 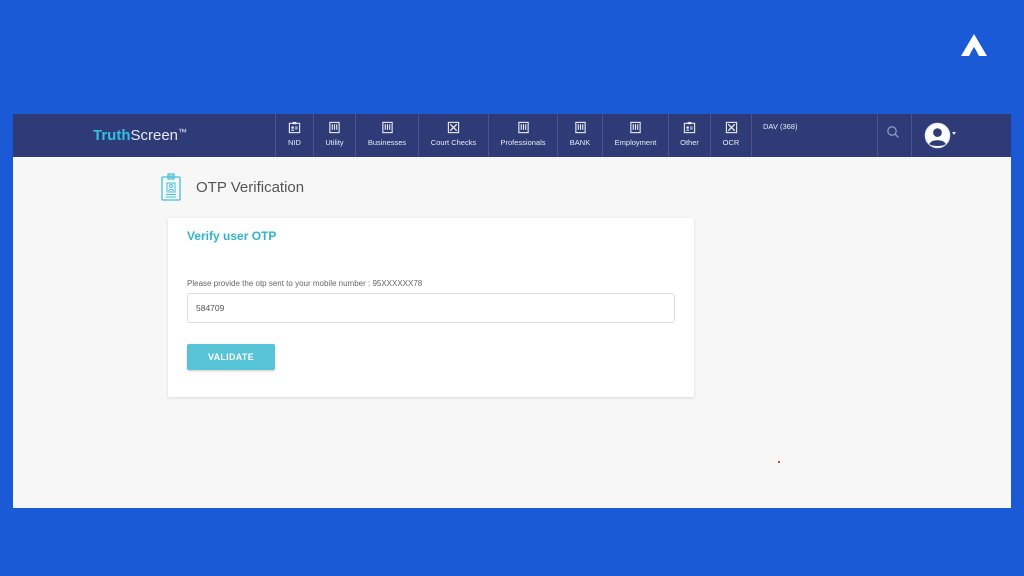 I want to click on id-badge-icon, so click(x=171, y=187).